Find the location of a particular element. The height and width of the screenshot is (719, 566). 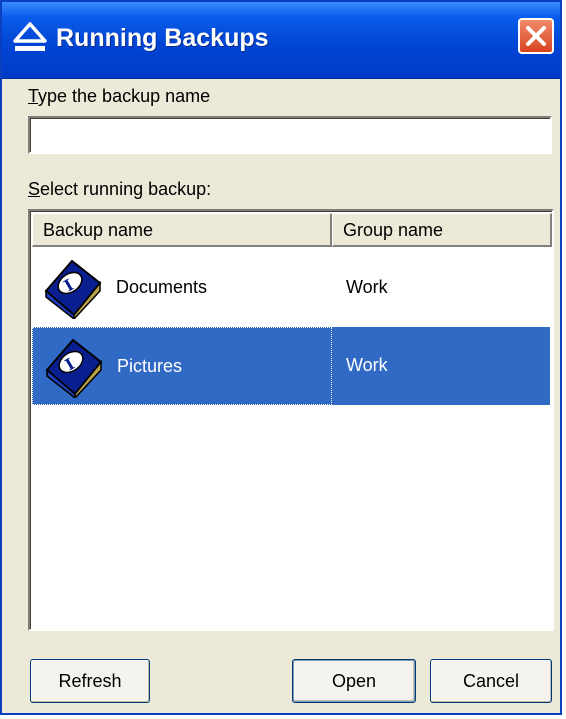

backup-name-label: Type the backup name is located at coordinates (119, 96).